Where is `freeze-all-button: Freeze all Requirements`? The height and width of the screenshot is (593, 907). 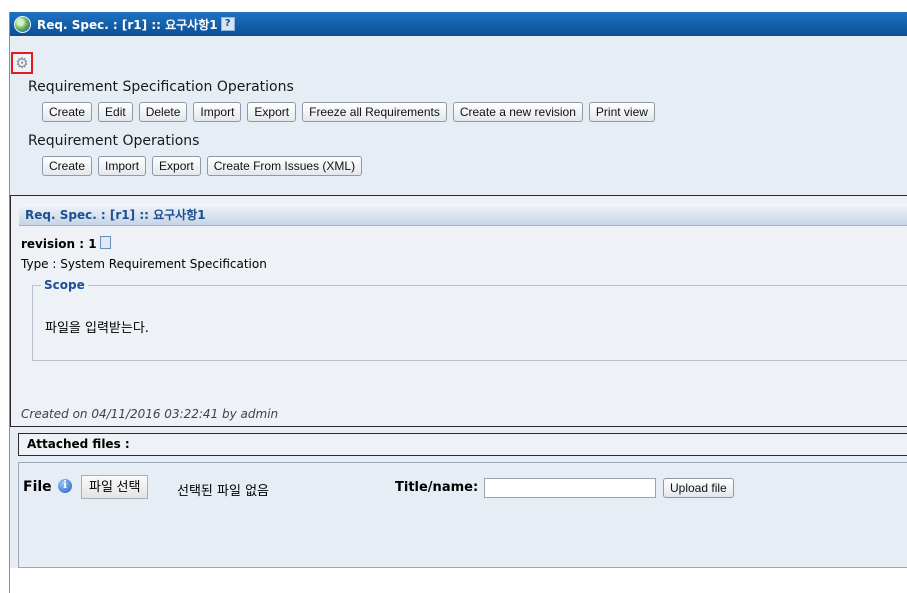
freeze-all-button: Freeze all Requirements is located at coordinates (374, 112).